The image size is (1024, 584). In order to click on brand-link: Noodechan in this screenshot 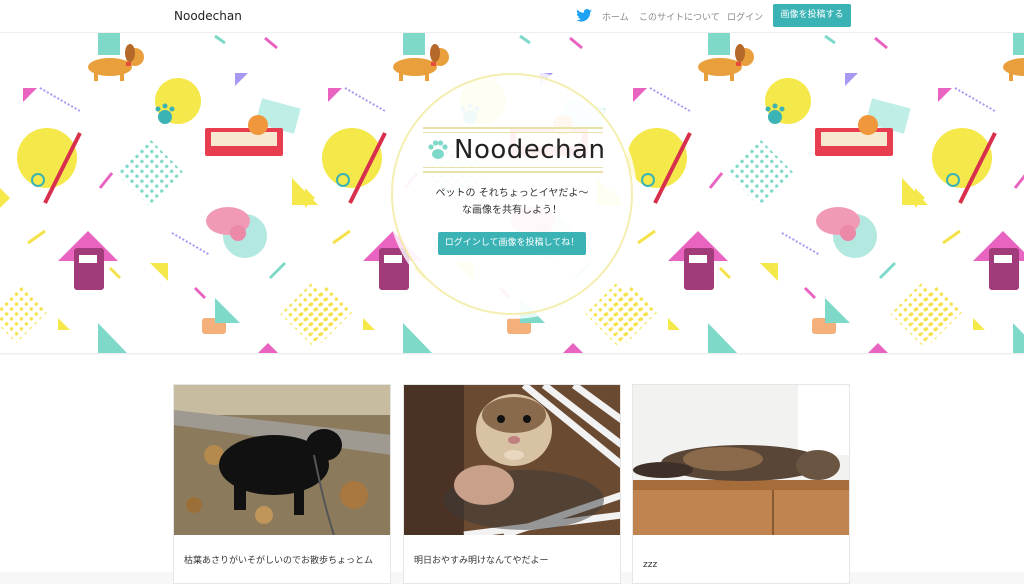, I will do `click(208, 16)`.